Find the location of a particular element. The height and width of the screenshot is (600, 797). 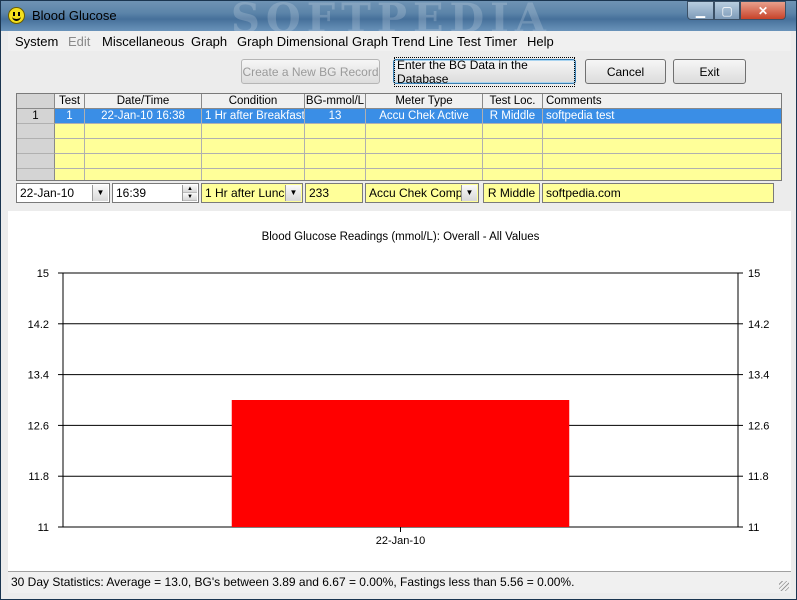

col-test-loc: Test Loc. is located at coordinates (513, 101).